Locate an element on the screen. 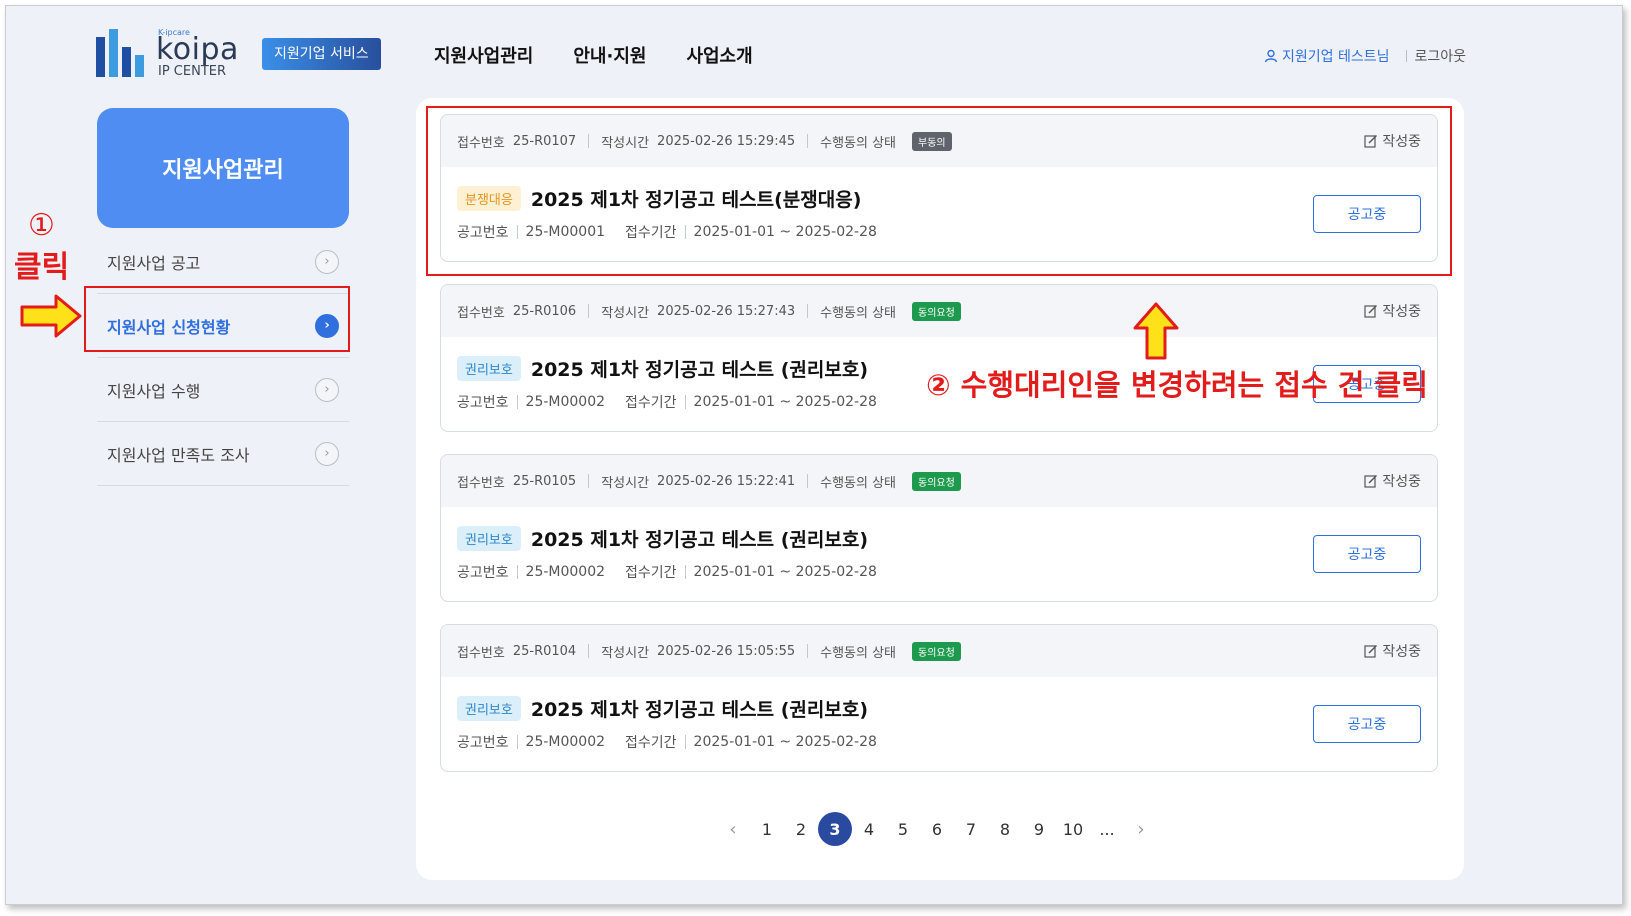 The height and width of the screenshot is (916, 1631). logo-main: koipa is located at coordinates (197, 49).